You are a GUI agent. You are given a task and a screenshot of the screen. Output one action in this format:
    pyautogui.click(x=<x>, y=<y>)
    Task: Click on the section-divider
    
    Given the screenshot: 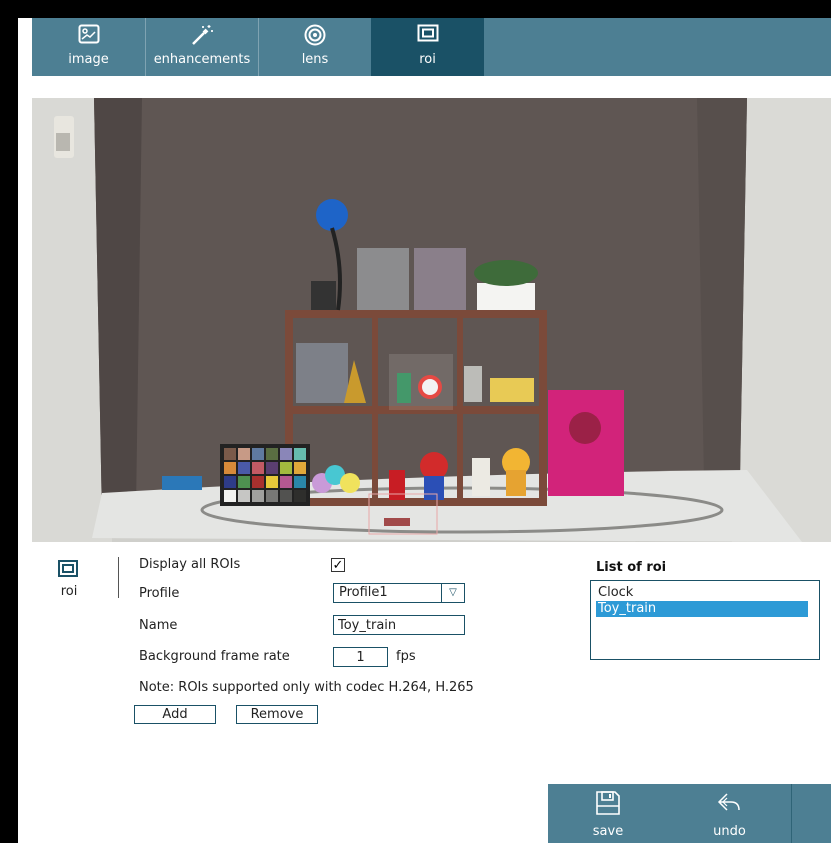 What is the action you would take?
    pyautogui.click(x=118, y=577)
    